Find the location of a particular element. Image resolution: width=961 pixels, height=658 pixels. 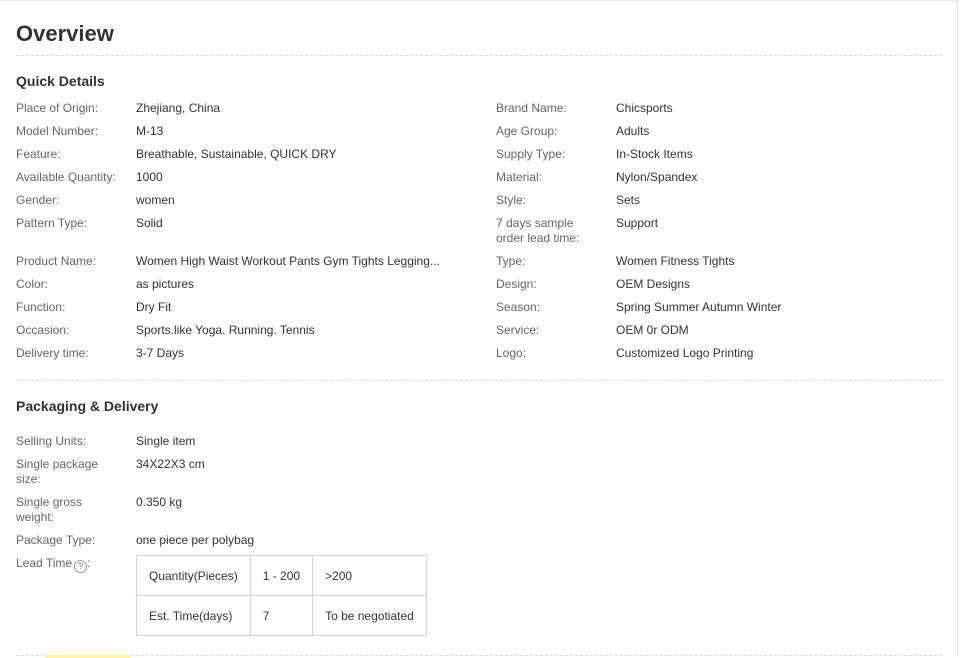

detail-value: Zhejiang, China is located at coordinates (178, 108).